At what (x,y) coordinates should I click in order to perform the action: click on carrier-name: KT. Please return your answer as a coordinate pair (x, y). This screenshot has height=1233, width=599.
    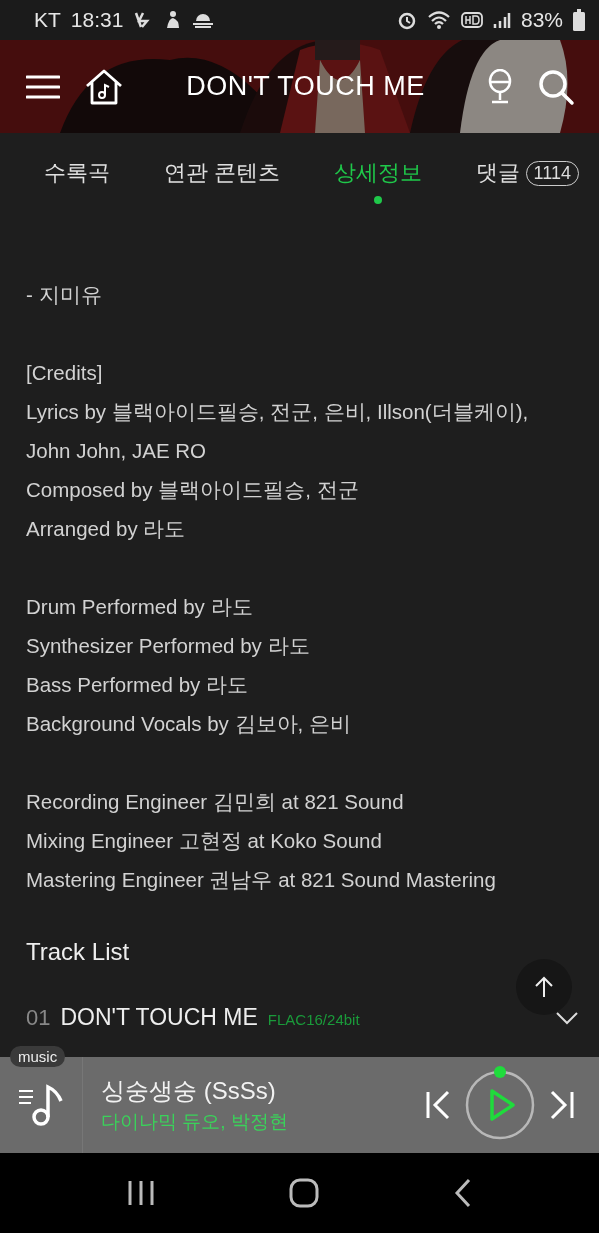
    Looking at the image, I should click on (47, 20).